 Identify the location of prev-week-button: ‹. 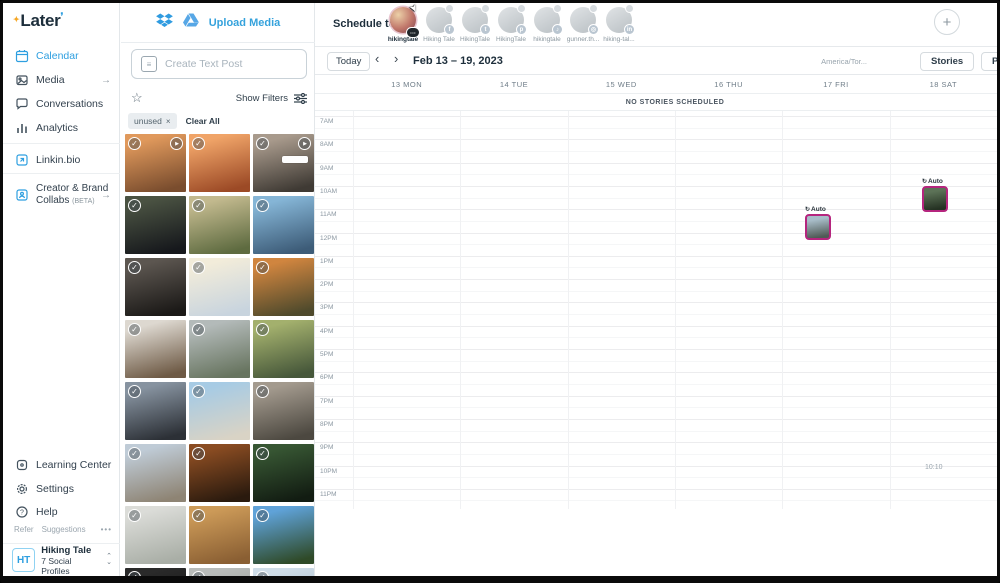
(377, 58).